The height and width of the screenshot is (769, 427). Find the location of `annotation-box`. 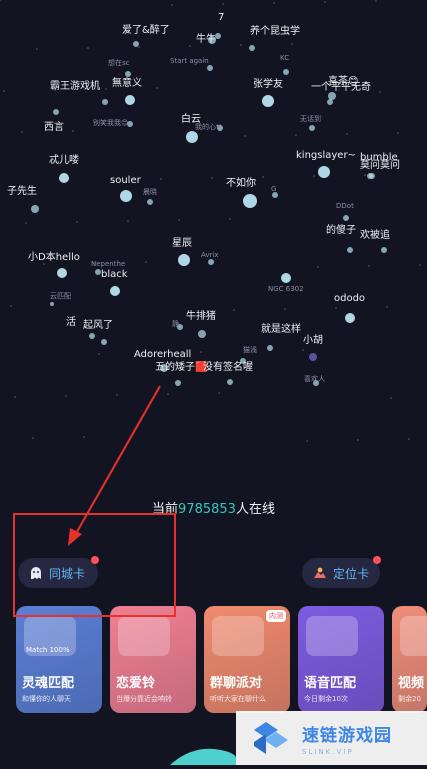

annotation-box is located at coordinates (94, 565).